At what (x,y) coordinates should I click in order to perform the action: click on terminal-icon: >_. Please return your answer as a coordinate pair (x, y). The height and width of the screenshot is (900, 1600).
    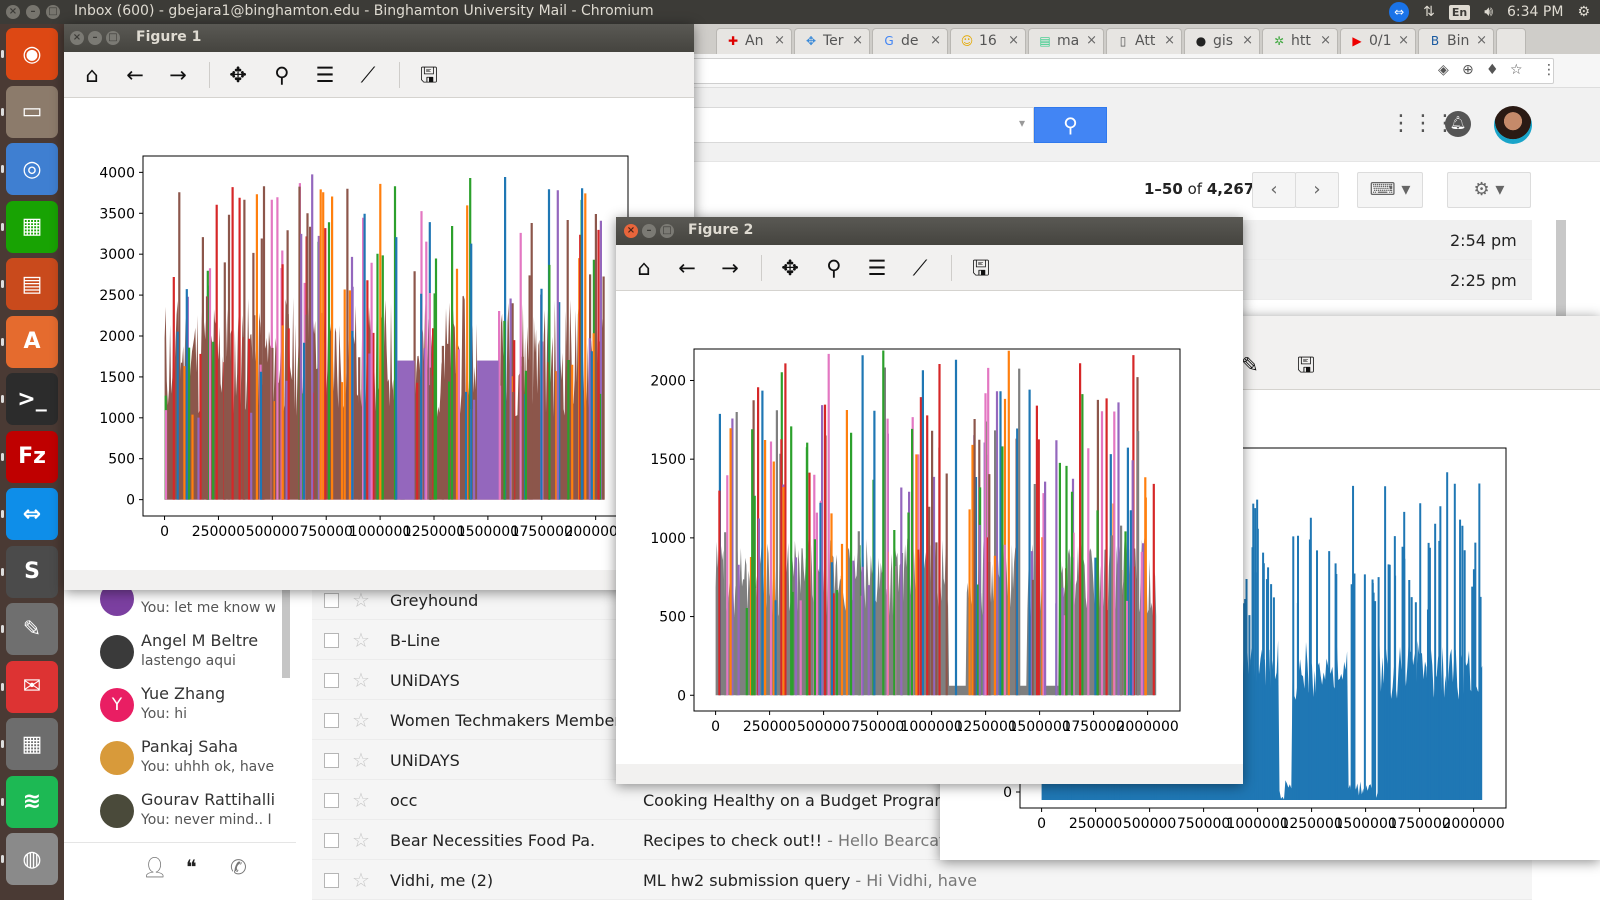
    Looking at the image, I should click on (29, 399).